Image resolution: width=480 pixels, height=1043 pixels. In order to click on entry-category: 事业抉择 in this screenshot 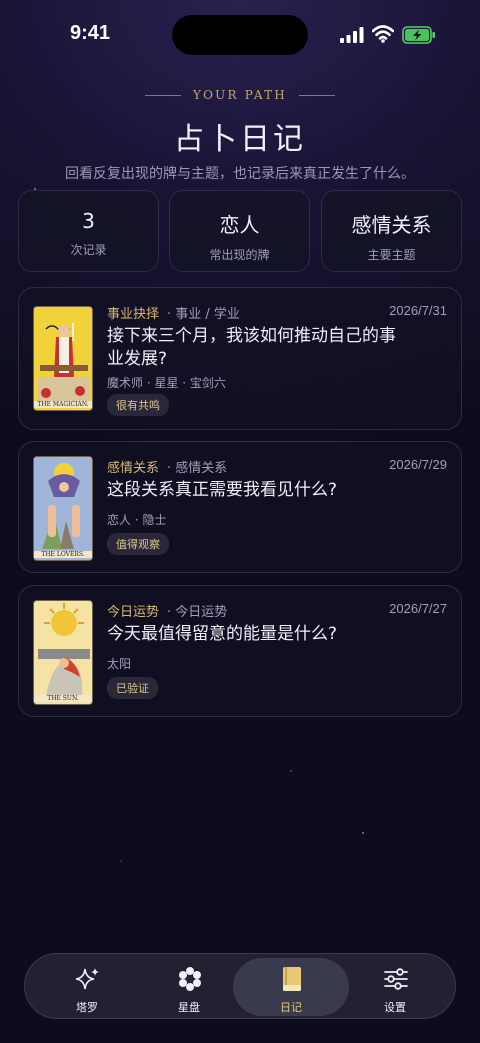, I will do `click(133, 314)`.